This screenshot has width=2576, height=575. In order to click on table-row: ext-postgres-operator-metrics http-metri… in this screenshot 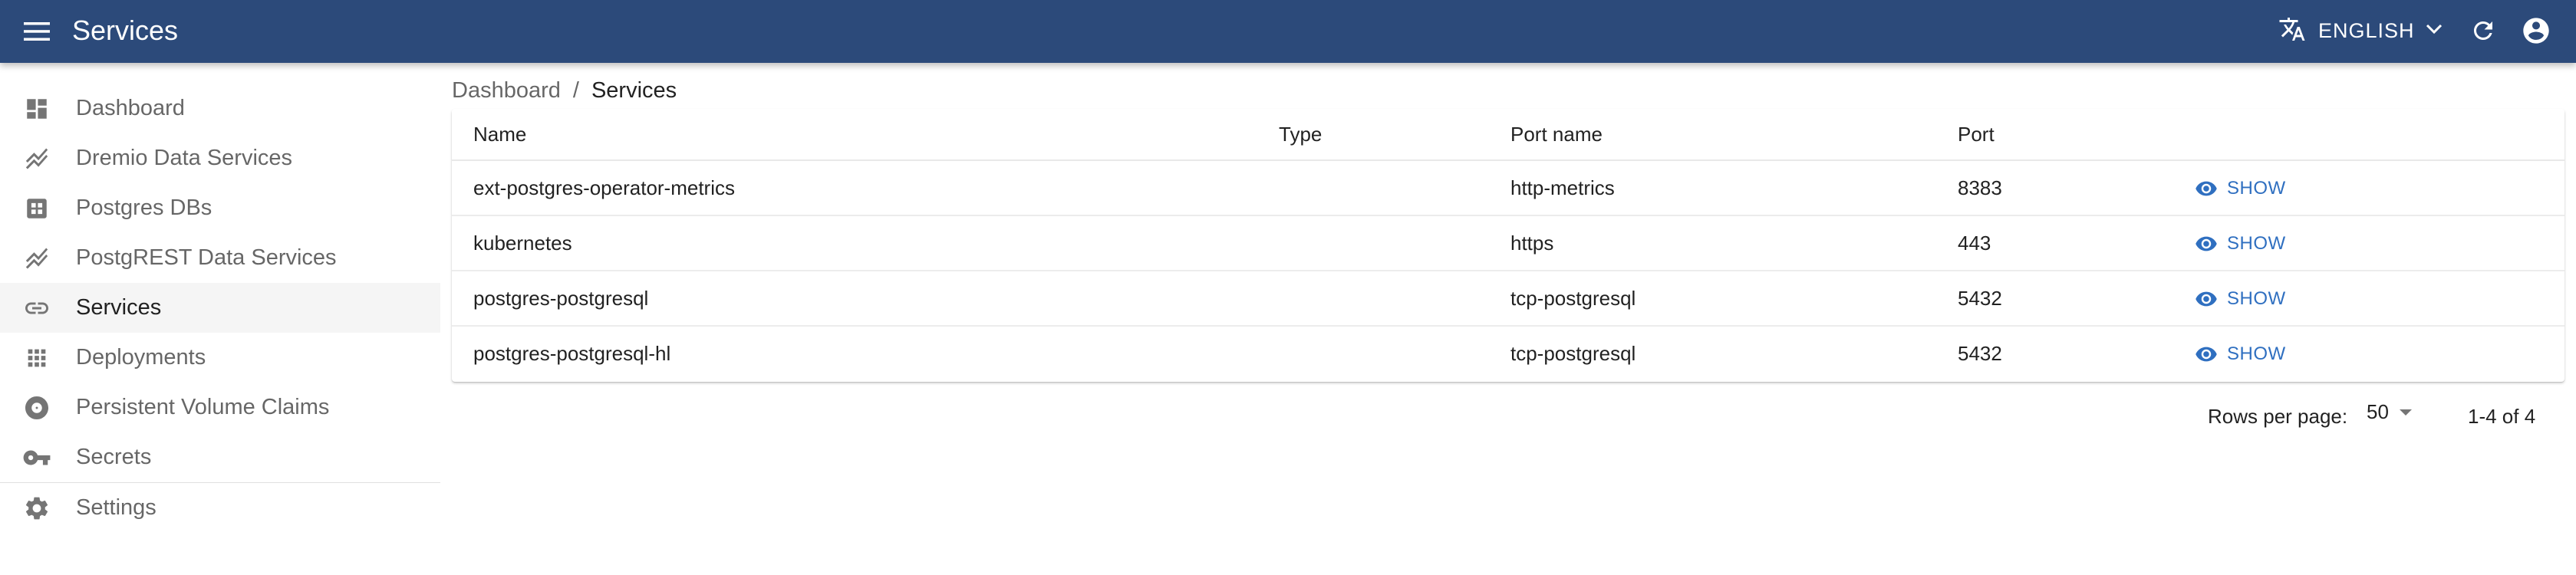, I will do `click(1508, 189)`.